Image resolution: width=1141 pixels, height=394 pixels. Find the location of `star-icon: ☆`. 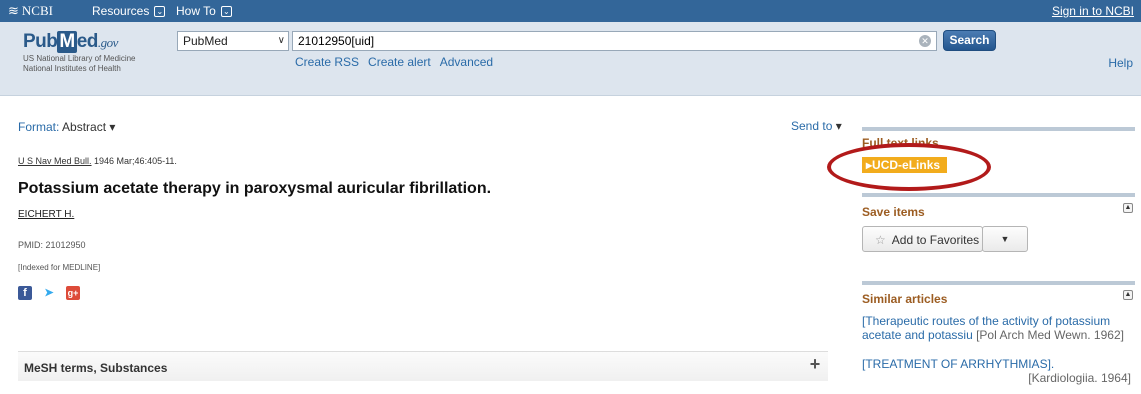

star-icon: ☆ is located at coordinates (880, 240).